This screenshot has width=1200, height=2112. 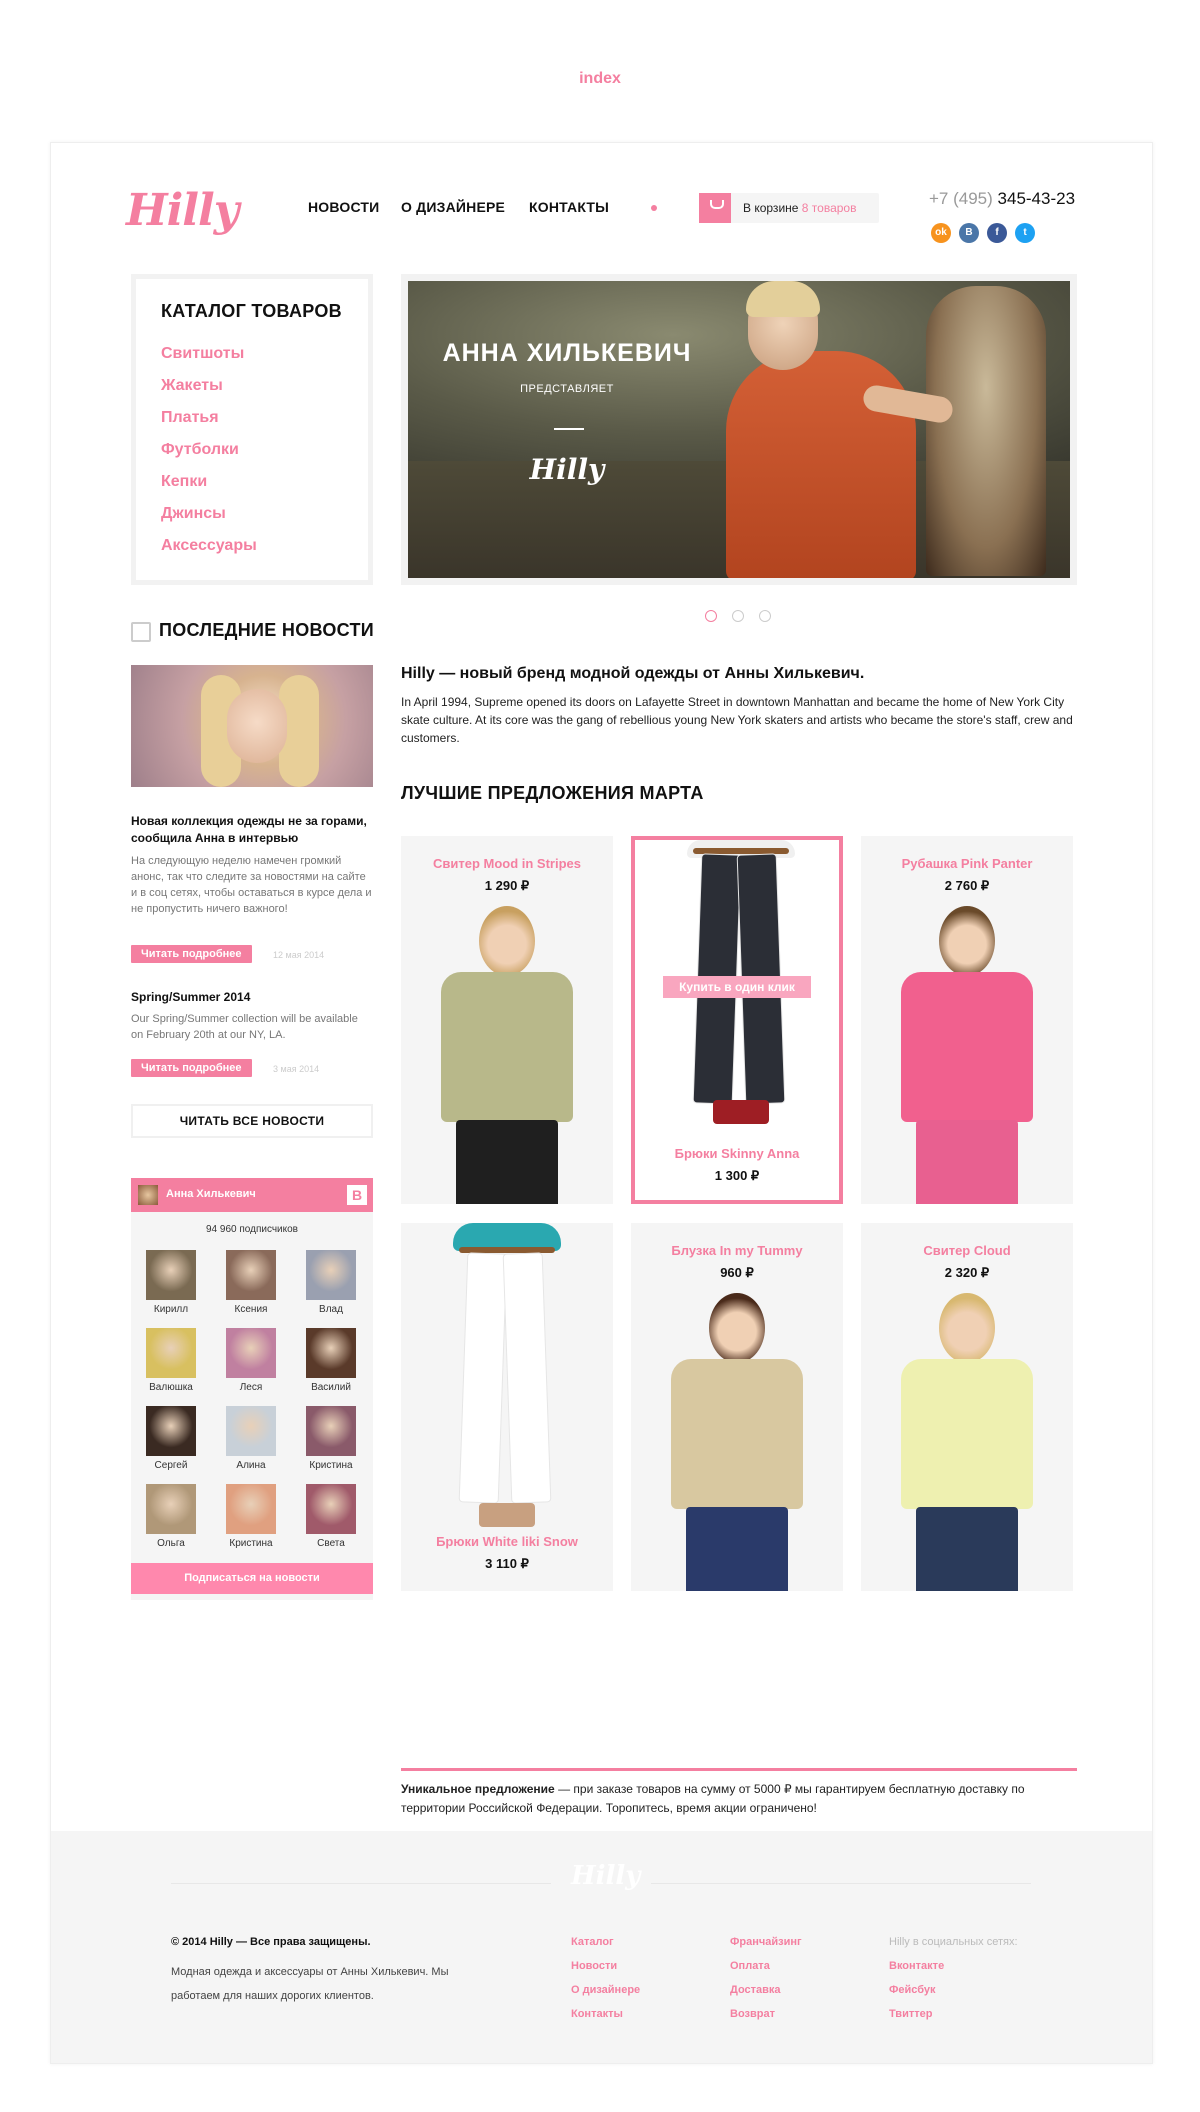 I want to click on product-name: Брюки Skinny Anna, so click(x=737, y=1153).